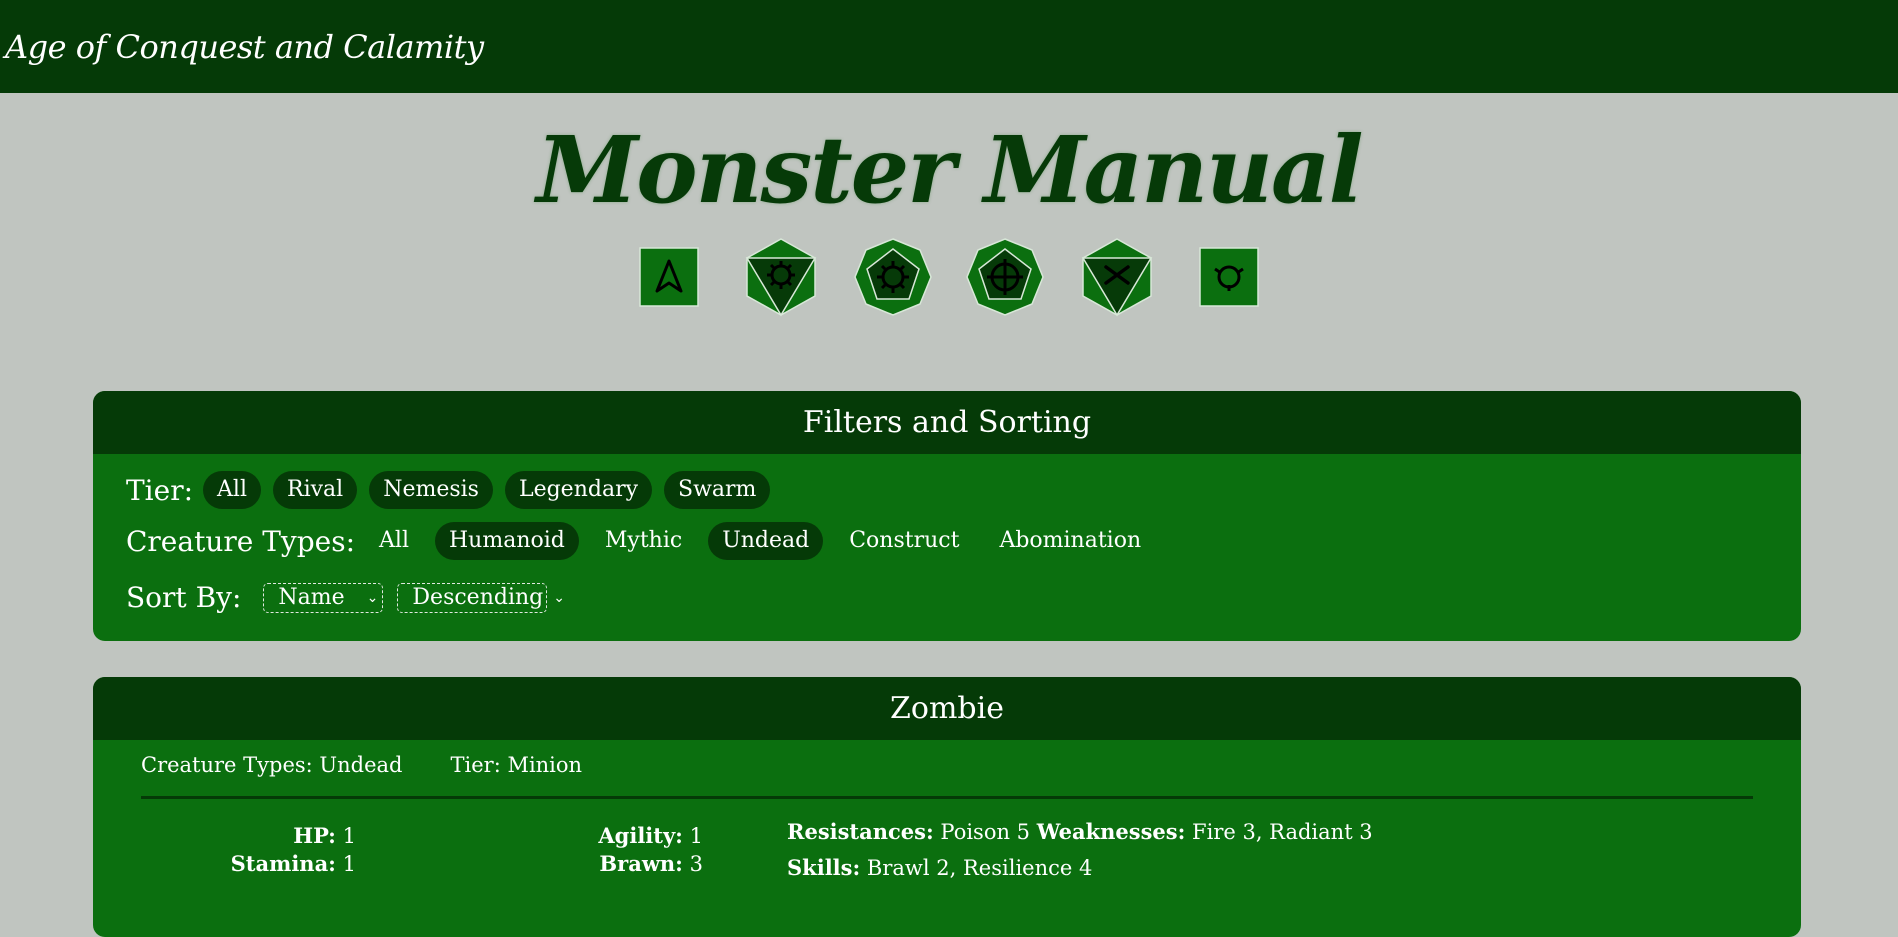  What do you see at coordinates (781, 277) in the screenshot?
I see `d6-icon` at bounding box center [781, 277].